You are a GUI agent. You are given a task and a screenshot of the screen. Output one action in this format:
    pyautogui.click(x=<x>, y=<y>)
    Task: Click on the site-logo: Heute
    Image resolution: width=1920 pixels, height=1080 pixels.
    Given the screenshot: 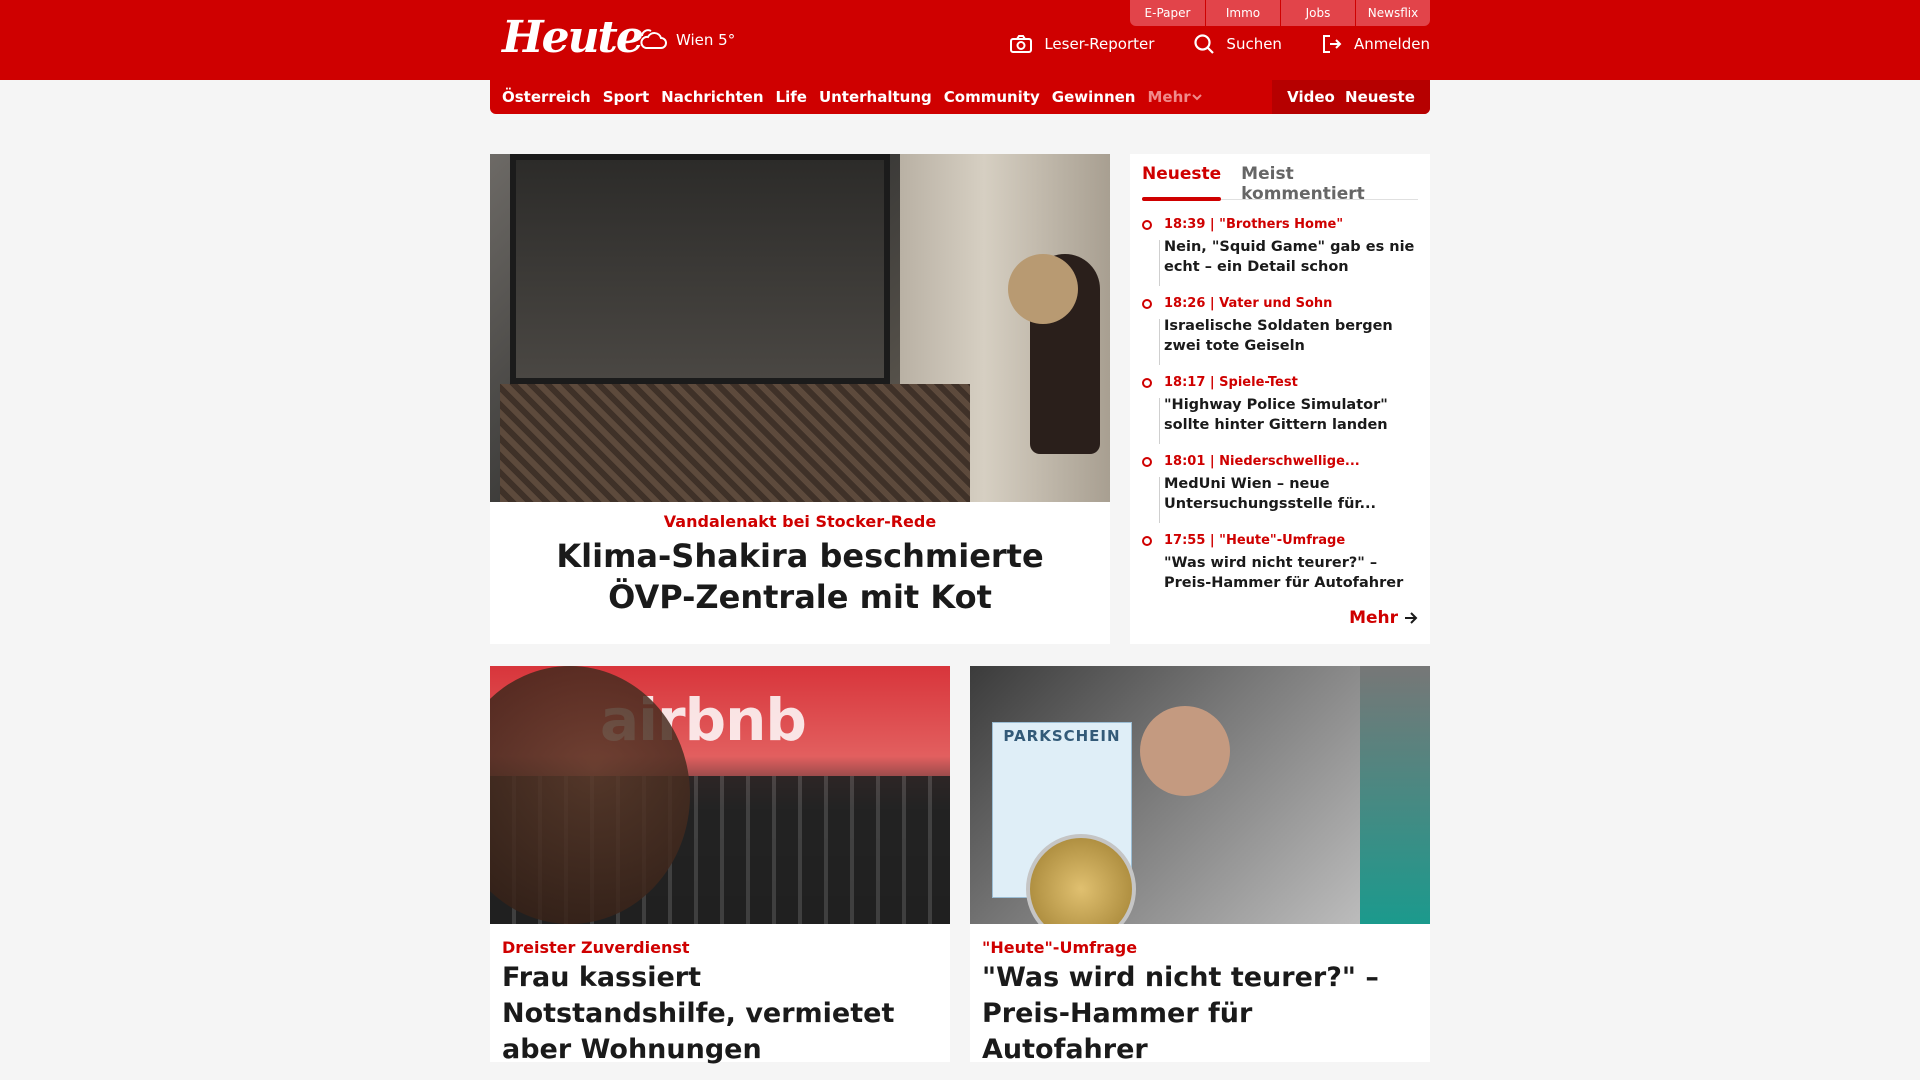 What is the action you would take?
    pyautogui.click(x=573, y=37)
    